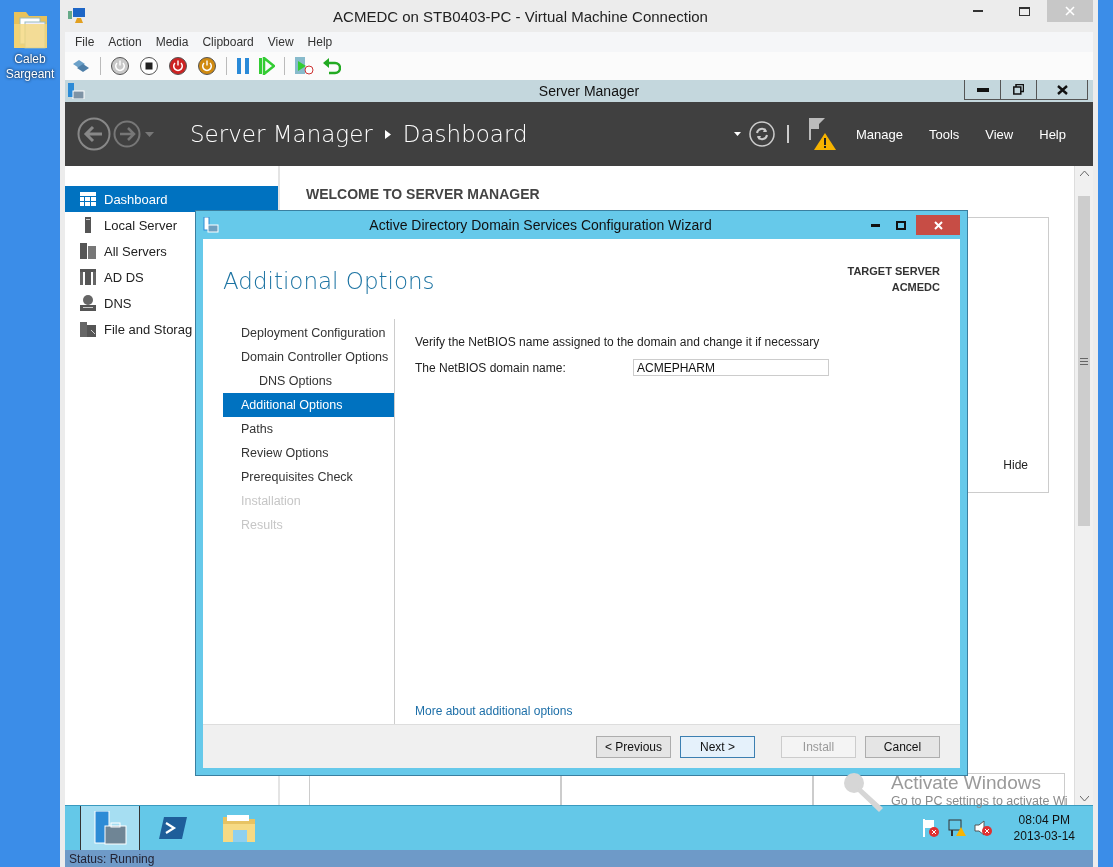 This screenshot has height=867, width=1113. I want to click on refresh-button, so click(761, 134).